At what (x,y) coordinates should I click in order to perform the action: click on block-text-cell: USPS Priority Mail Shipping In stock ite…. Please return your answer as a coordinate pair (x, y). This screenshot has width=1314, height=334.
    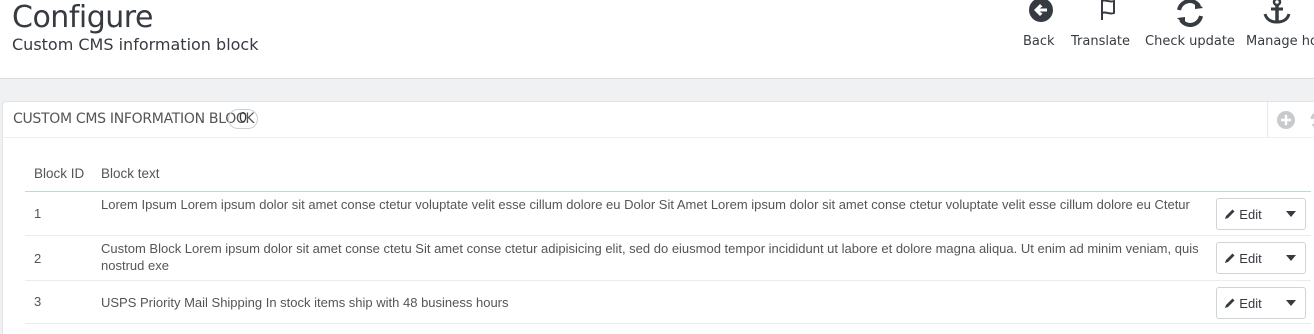
    Looking at the image, I should click on (305, 302).